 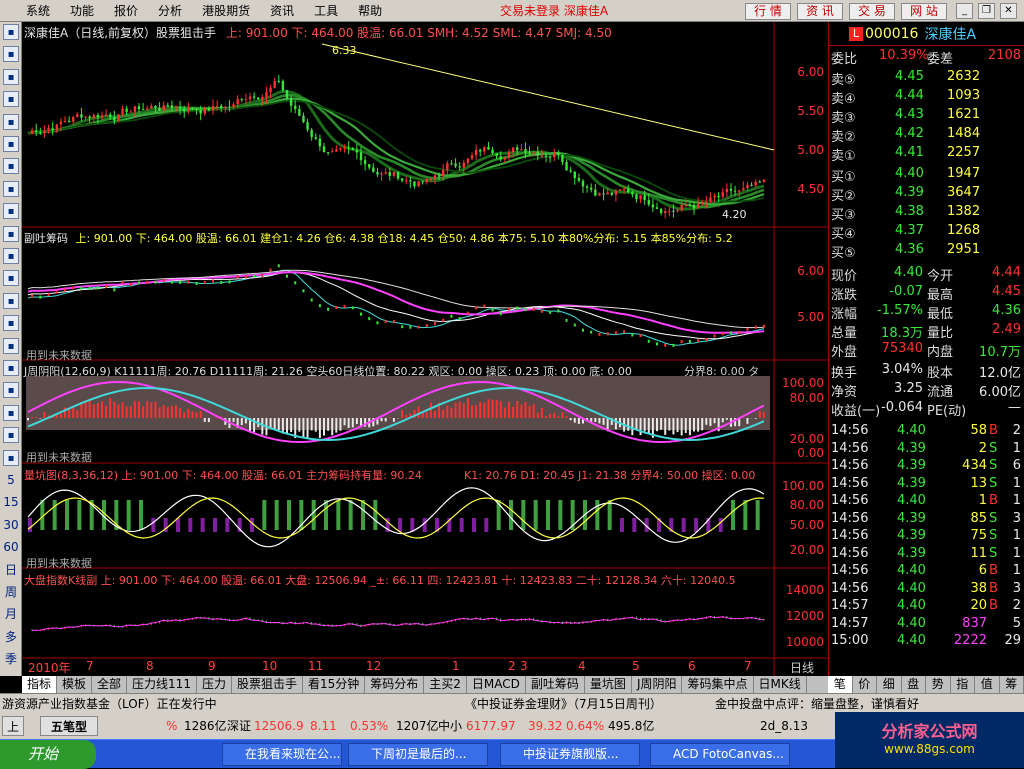 I want to click on side-tab: 价, so click(x=865, y=684).